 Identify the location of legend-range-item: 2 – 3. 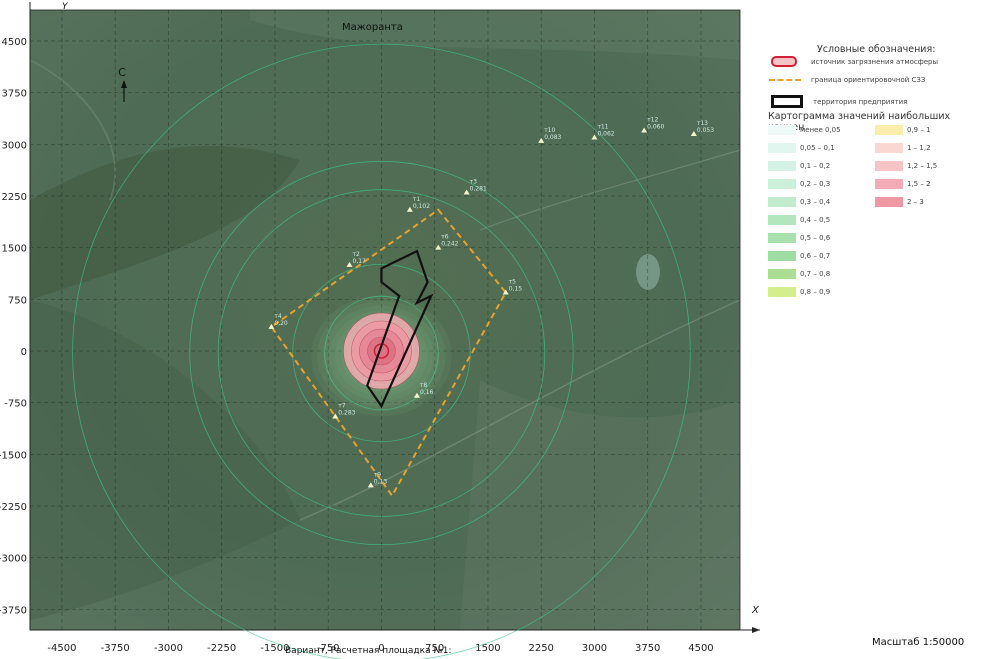
(899, 202).